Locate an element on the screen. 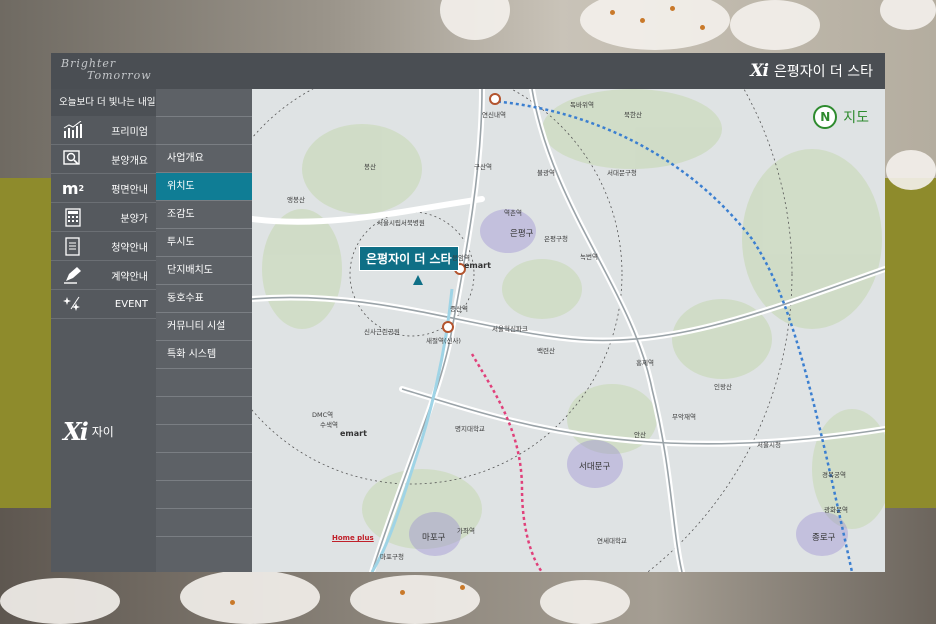  station-label: 구산역 is located at coordinates (483, 167).